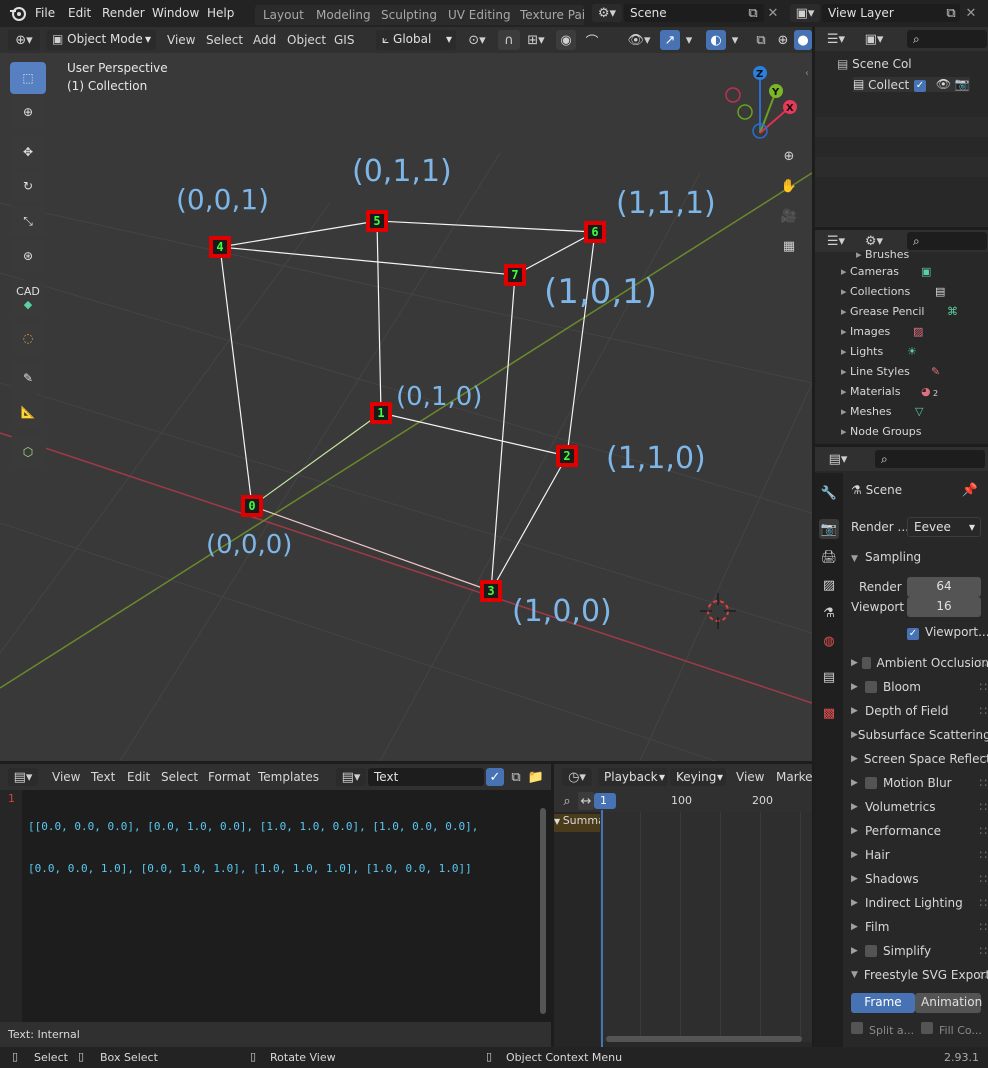 Image resolution: width=988 pixels, height=1068 pixels. I want to click on scene-tab-icon: ⚗, so click(829, 613).